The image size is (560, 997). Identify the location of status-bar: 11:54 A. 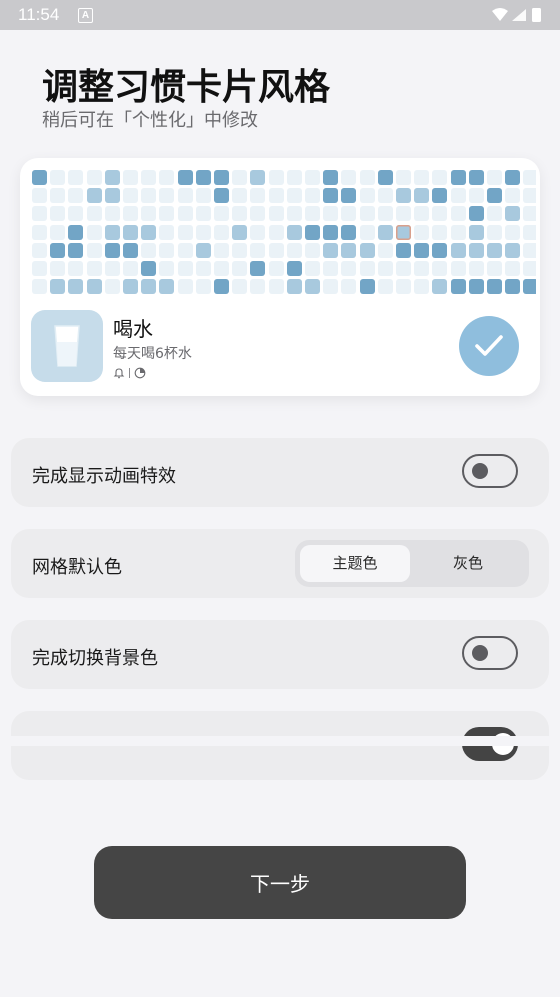
(280, 15).